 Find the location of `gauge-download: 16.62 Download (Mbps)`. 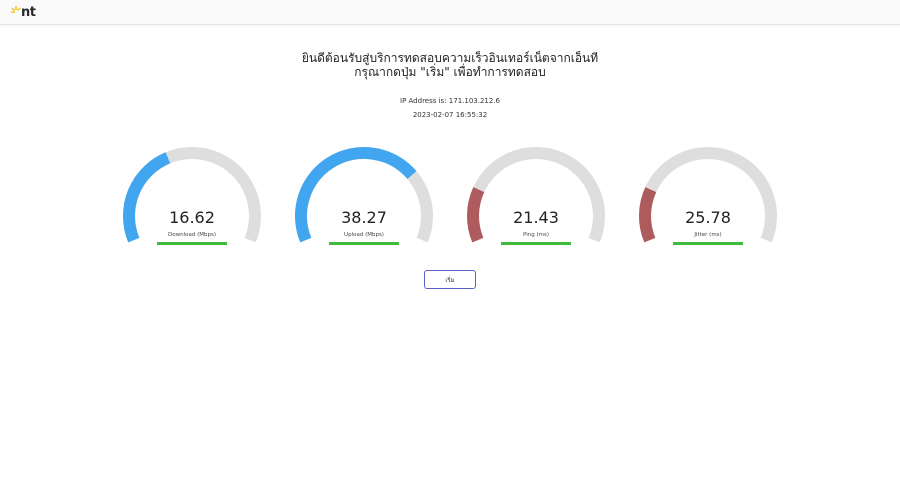

gauge-download: 16.62 Download (Mbps) is located at coordinates (197, 201).